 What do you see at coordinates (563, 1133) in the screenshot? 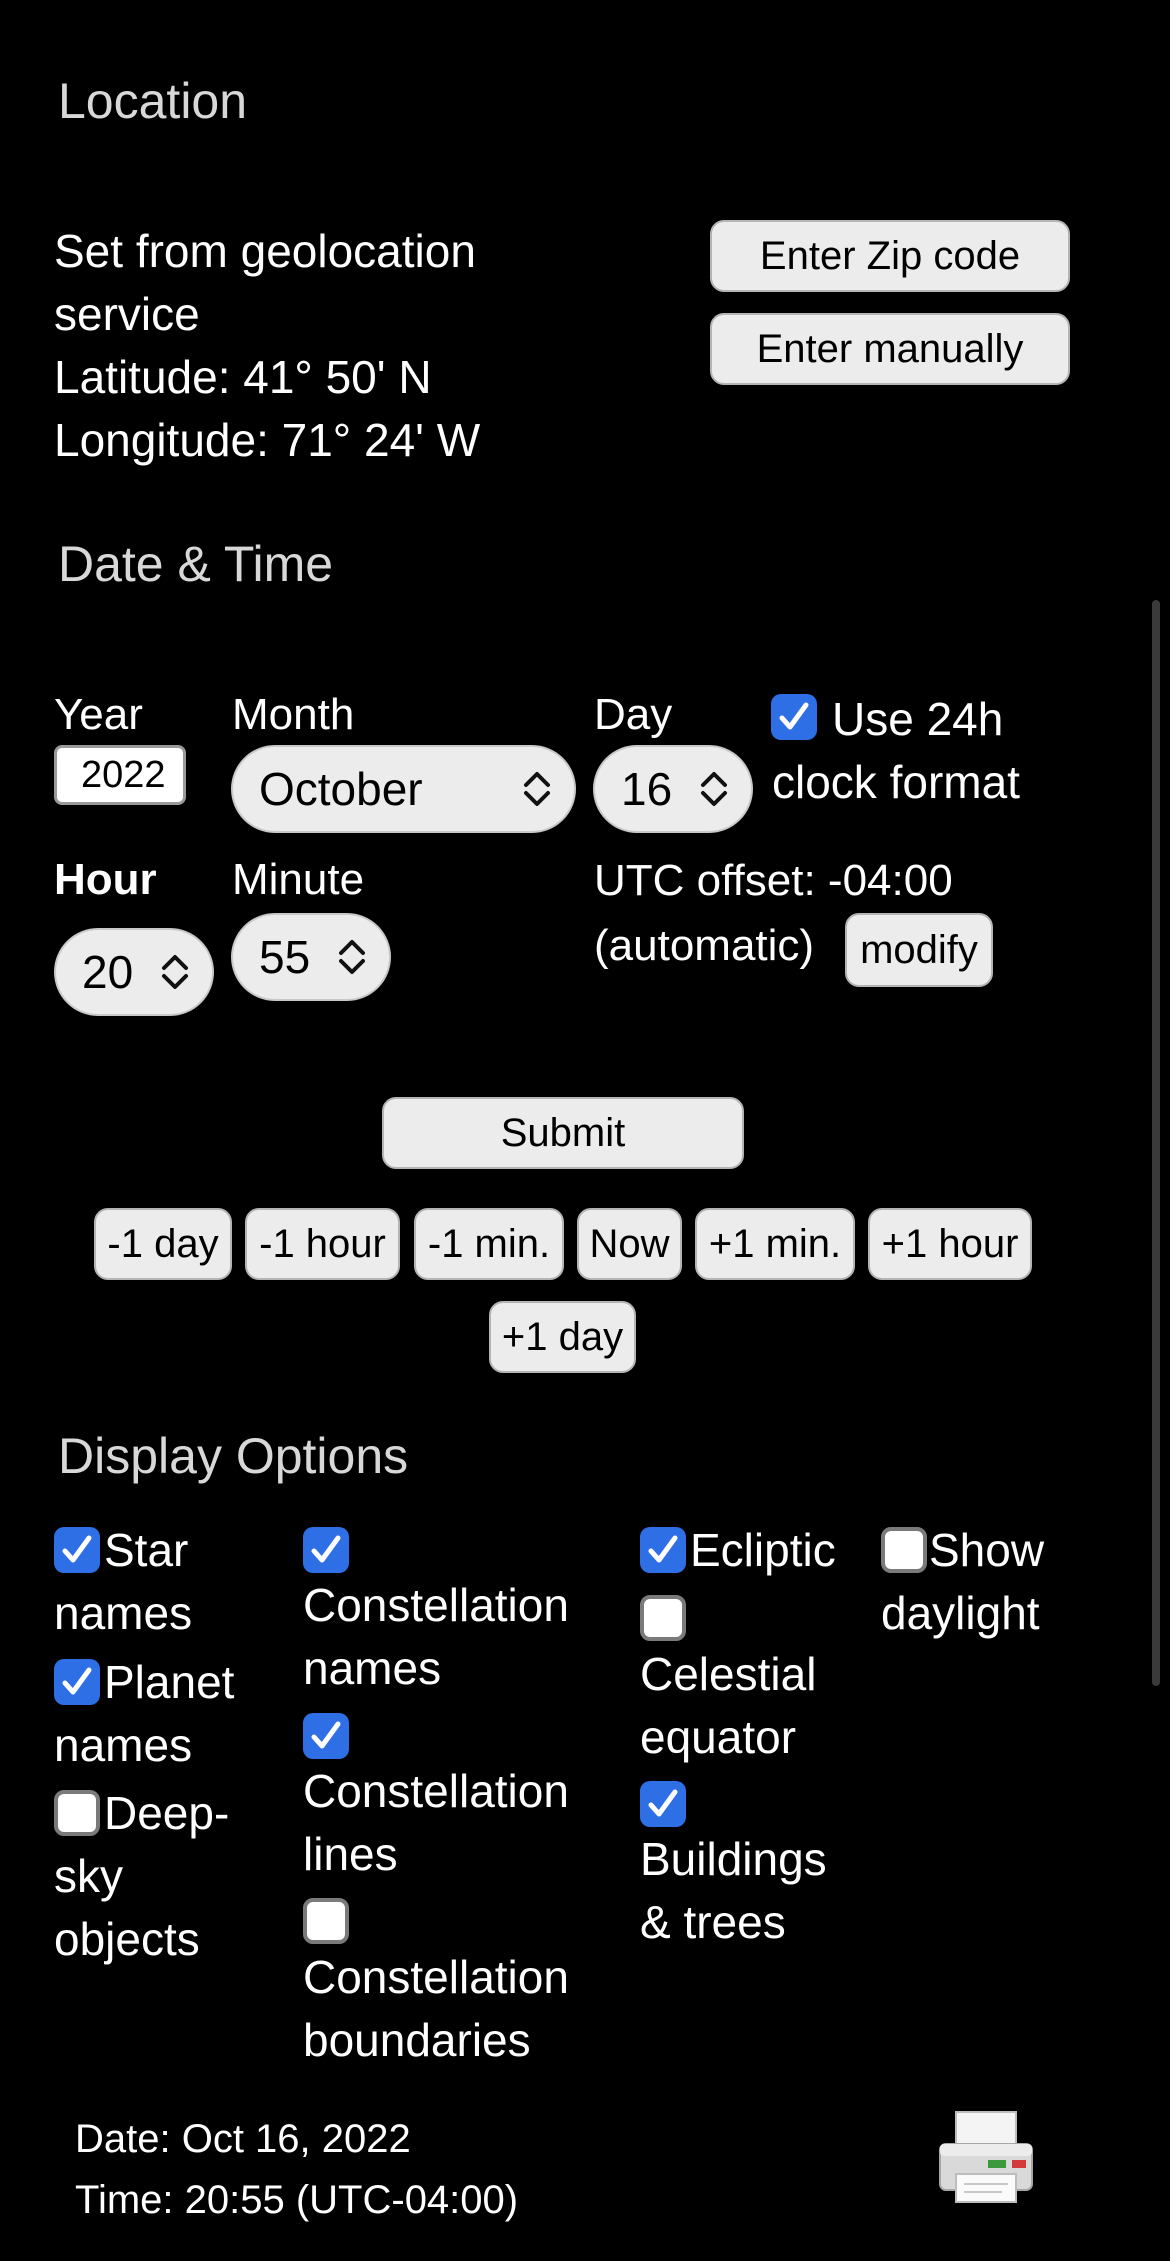
I see `submit-button: Submit` at bounding box center [563, 1133].